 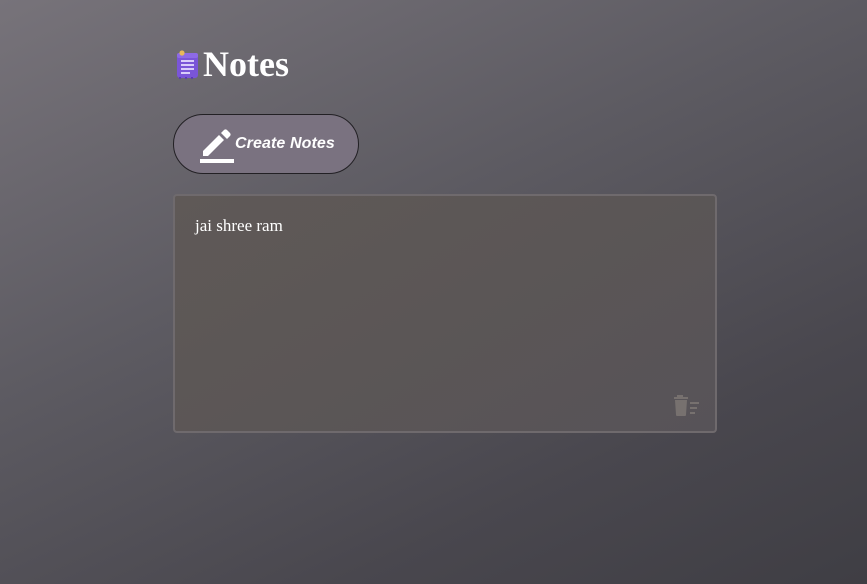 What do you see at coordinates (239, 226) in the screenshot?
I see `note-text: jai shree ram` at bounding box center [239, 226].